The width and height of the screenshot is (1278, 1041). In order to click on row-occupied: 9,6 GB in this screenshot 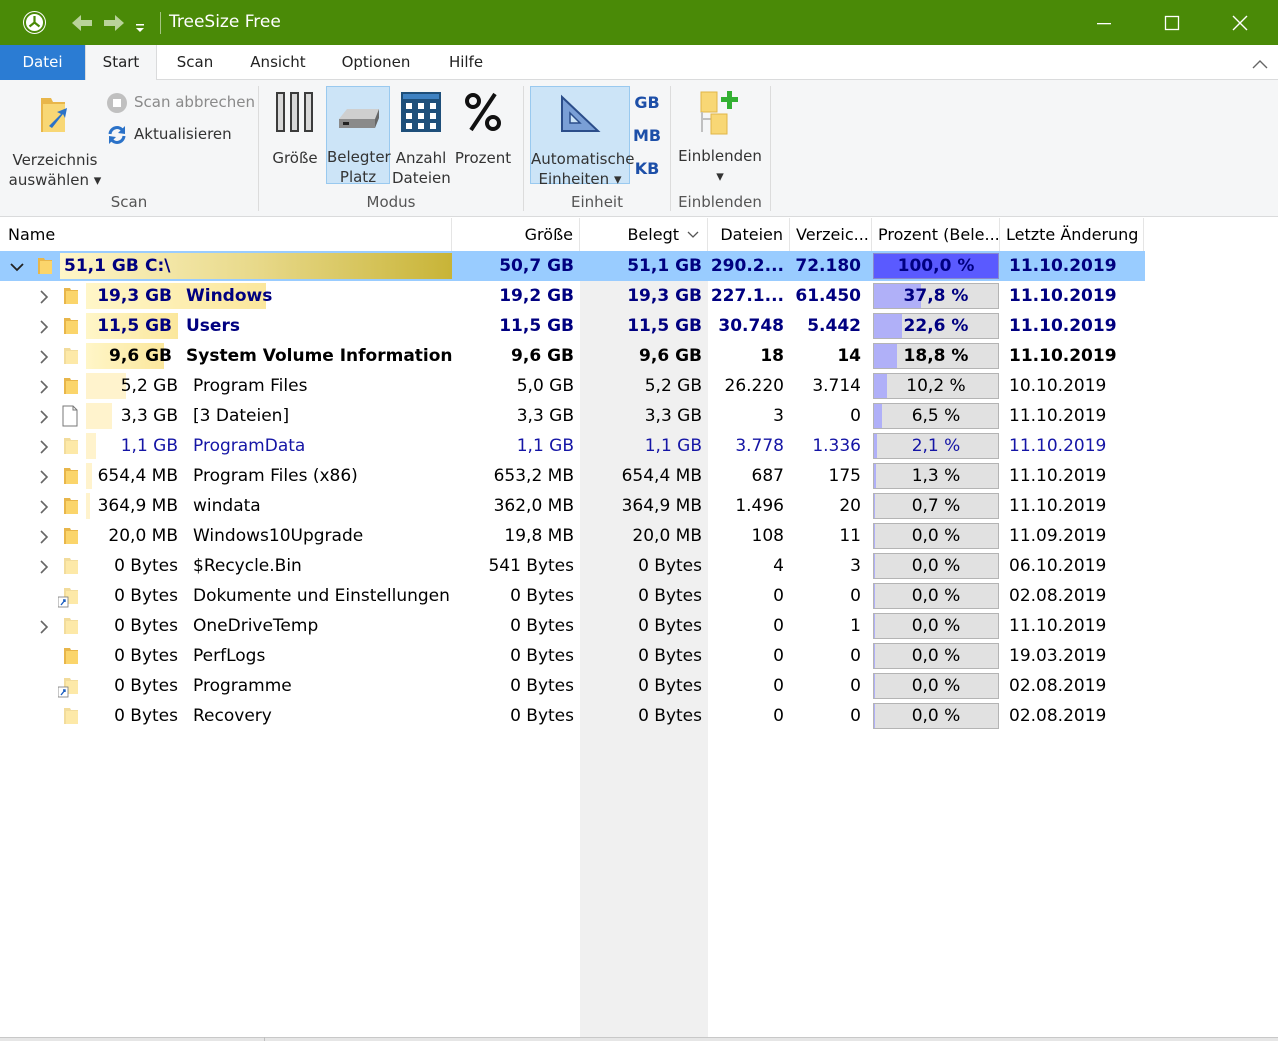, I will do `click(670, 356)`.